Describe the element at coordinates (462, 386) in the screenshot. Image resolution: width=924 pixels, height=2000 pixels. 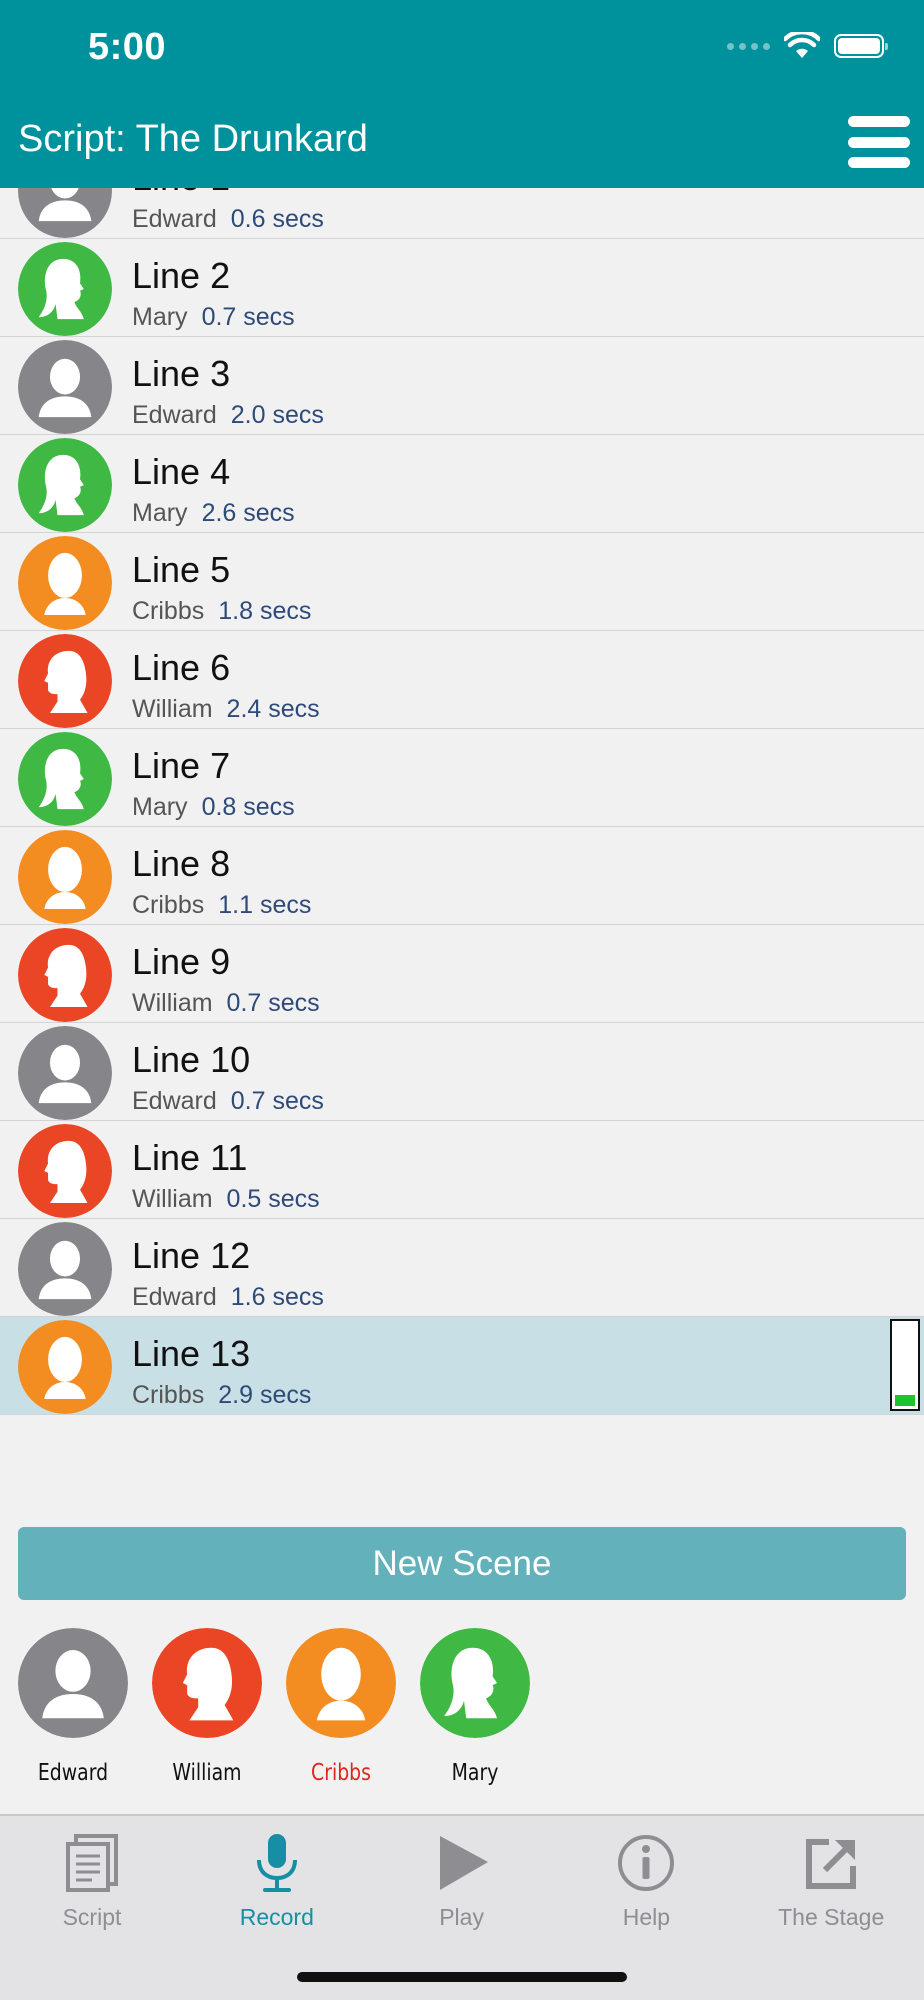
I see `script-line-row: Line 3 Edward 2.0 secs` at that location.